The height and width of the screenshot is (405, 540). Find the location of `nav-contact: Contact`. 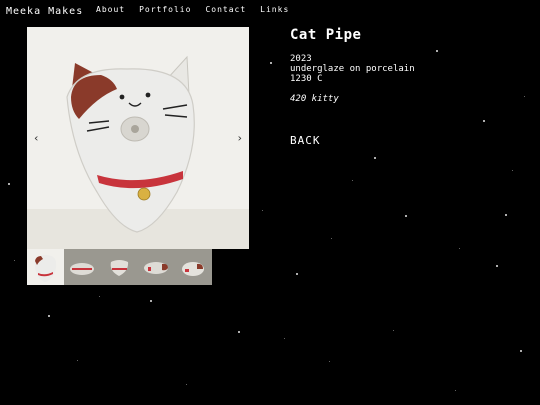

nav-contact: Contact is located at coordinates (225, 9).